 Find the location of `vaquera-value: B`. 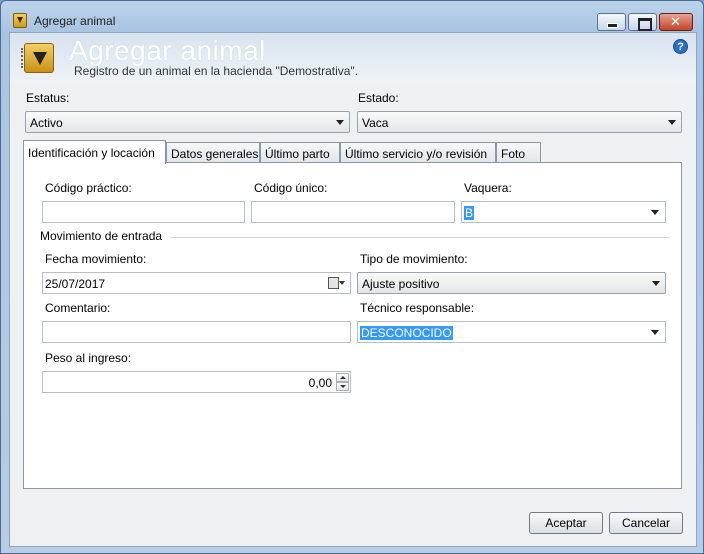

vaquera-value: B is located at coordinates (469, 213).